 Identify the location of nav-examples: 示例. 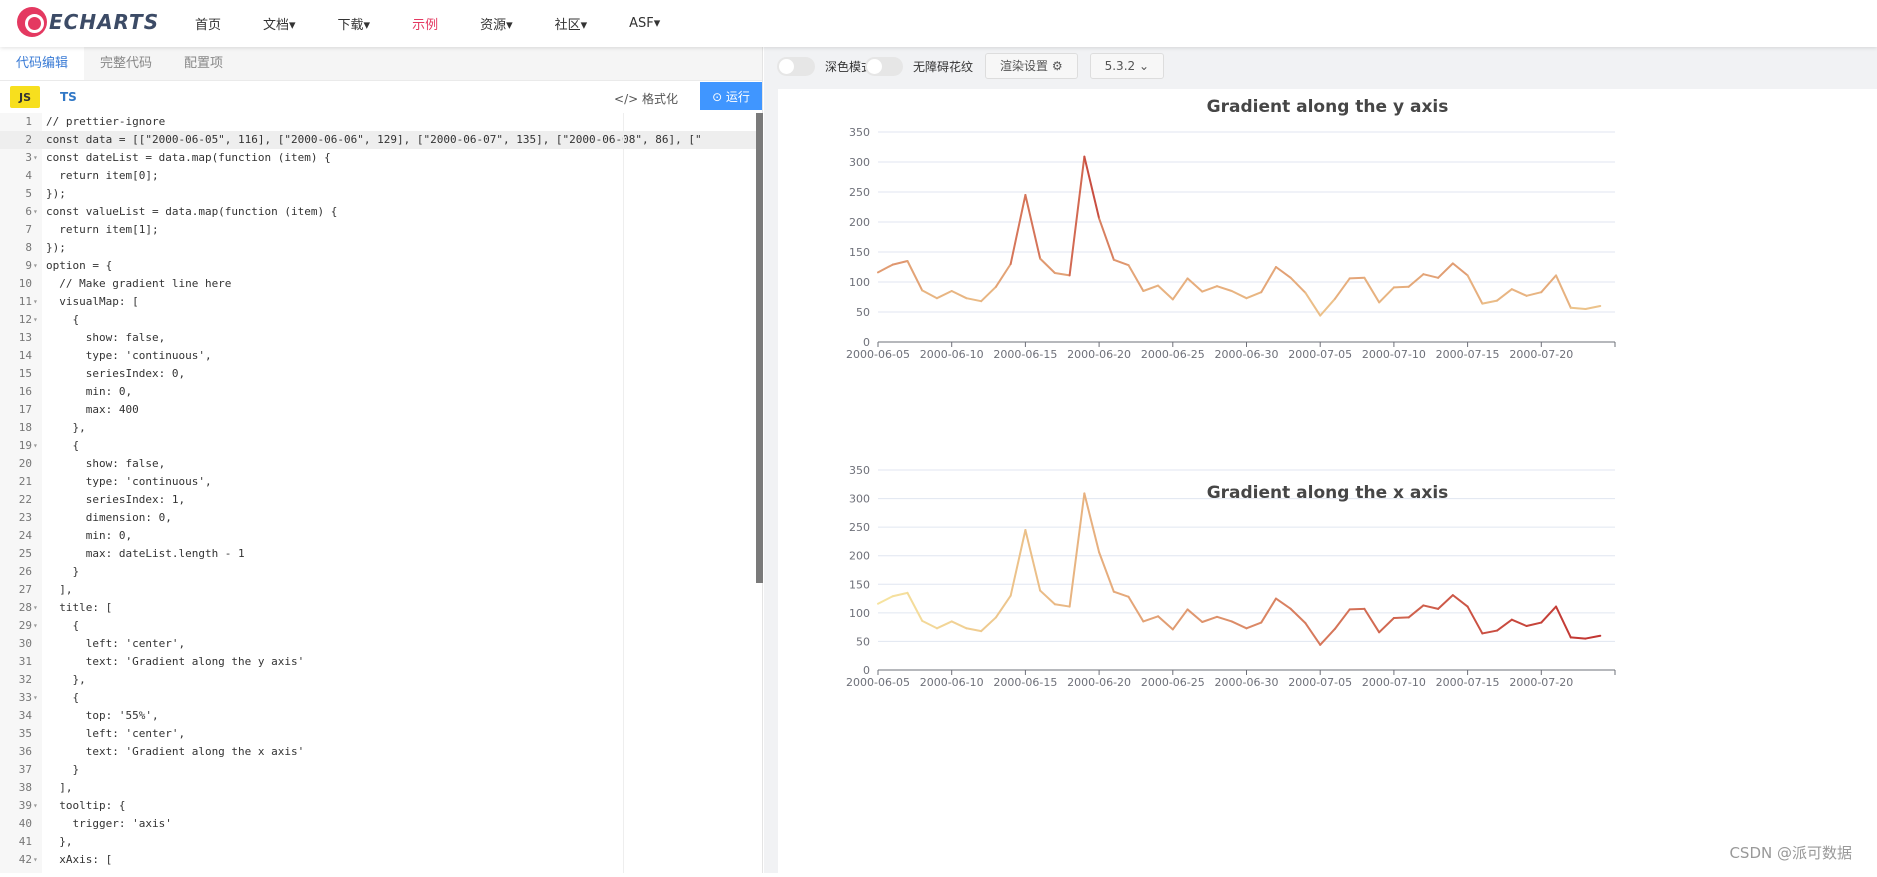
(425, 23).